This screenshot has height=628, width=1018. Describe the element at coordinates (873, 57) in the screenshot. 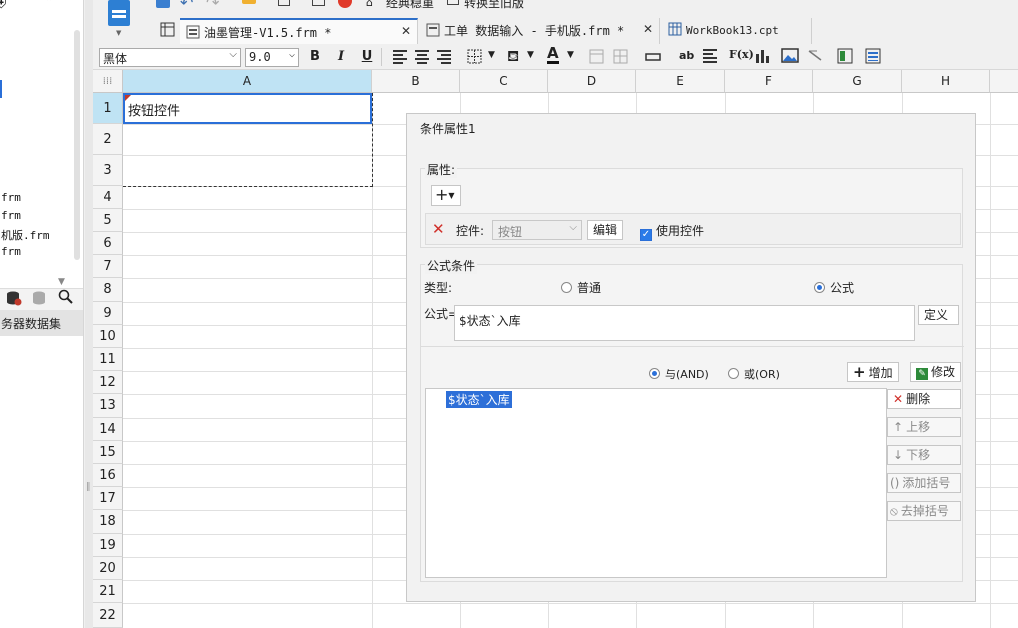

I see `widget-list-icon` at that location.